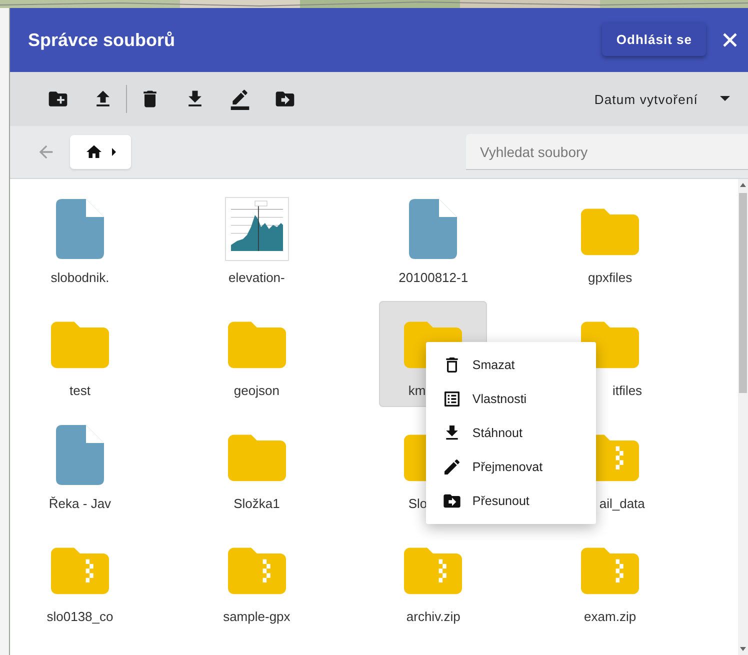  I want to click on file-name: km, so click(415, 390).